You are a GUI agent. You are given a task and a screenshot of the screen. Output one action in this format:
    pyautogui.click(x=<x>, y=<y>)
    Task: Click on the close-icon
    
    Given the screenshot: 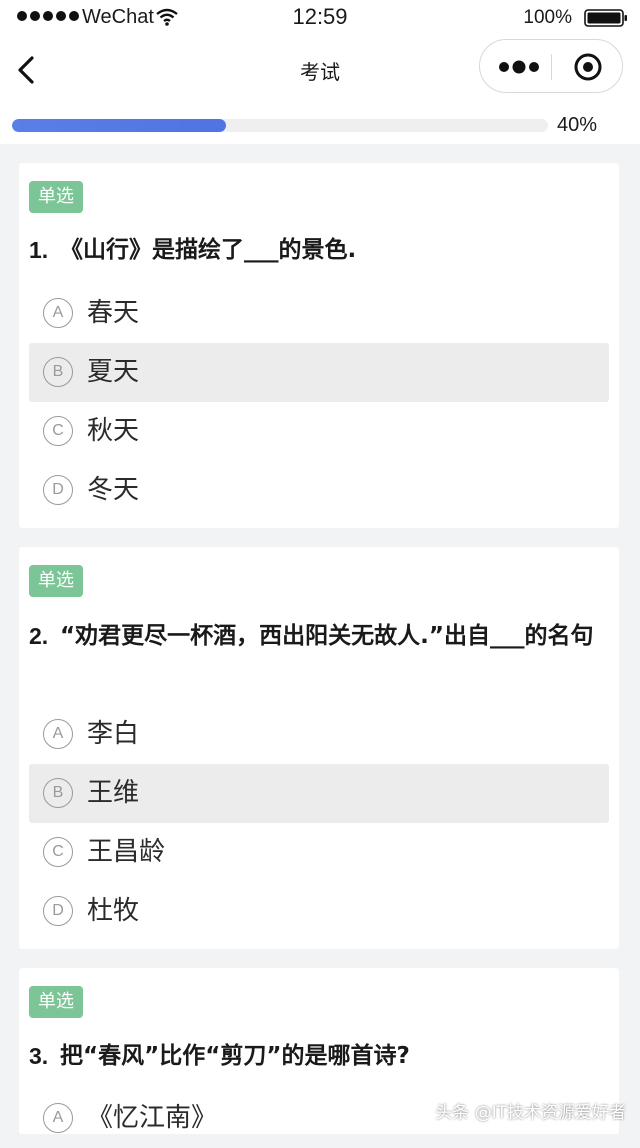 What is the action you would take?
    pyautogui.click(x=588, y=67)
    